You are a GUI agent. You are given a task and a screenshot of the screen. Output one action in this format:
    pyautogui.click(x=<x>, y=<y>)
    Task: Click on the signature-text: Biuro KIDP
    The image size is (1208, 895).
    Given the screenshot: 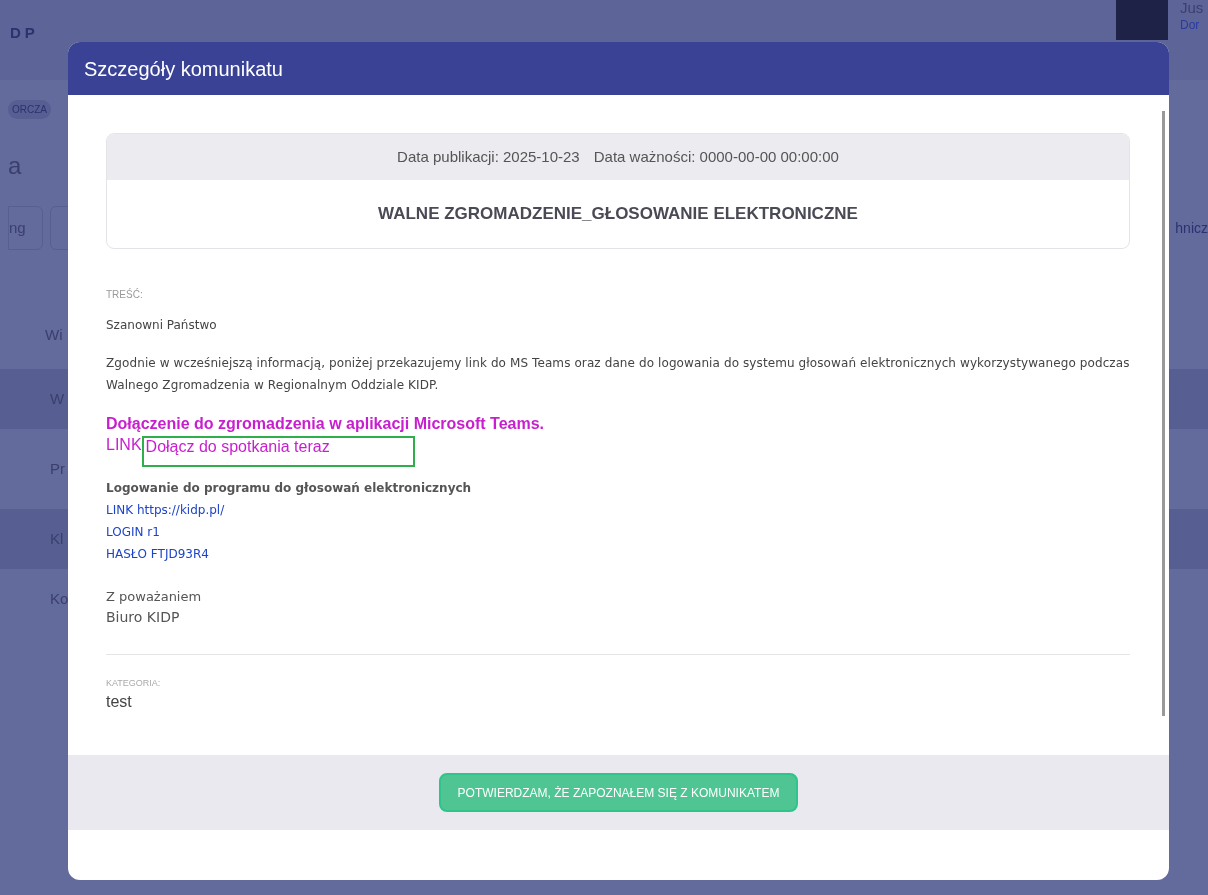 What is the action you would take?
    pyautogui.click(x=143, y=617)
    